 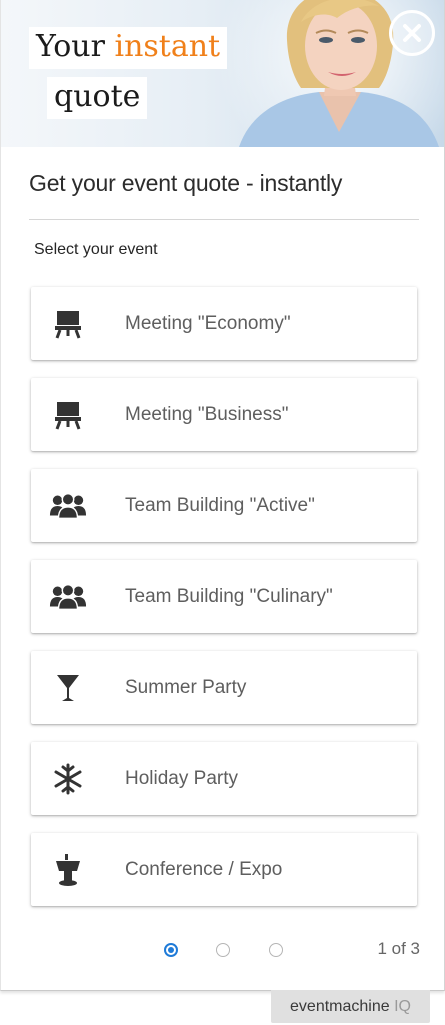 What do you see at coordinates (402, 1006) in the screenshot?
I see `brand-suffix: IQ` at bounding box center [402, 1006].